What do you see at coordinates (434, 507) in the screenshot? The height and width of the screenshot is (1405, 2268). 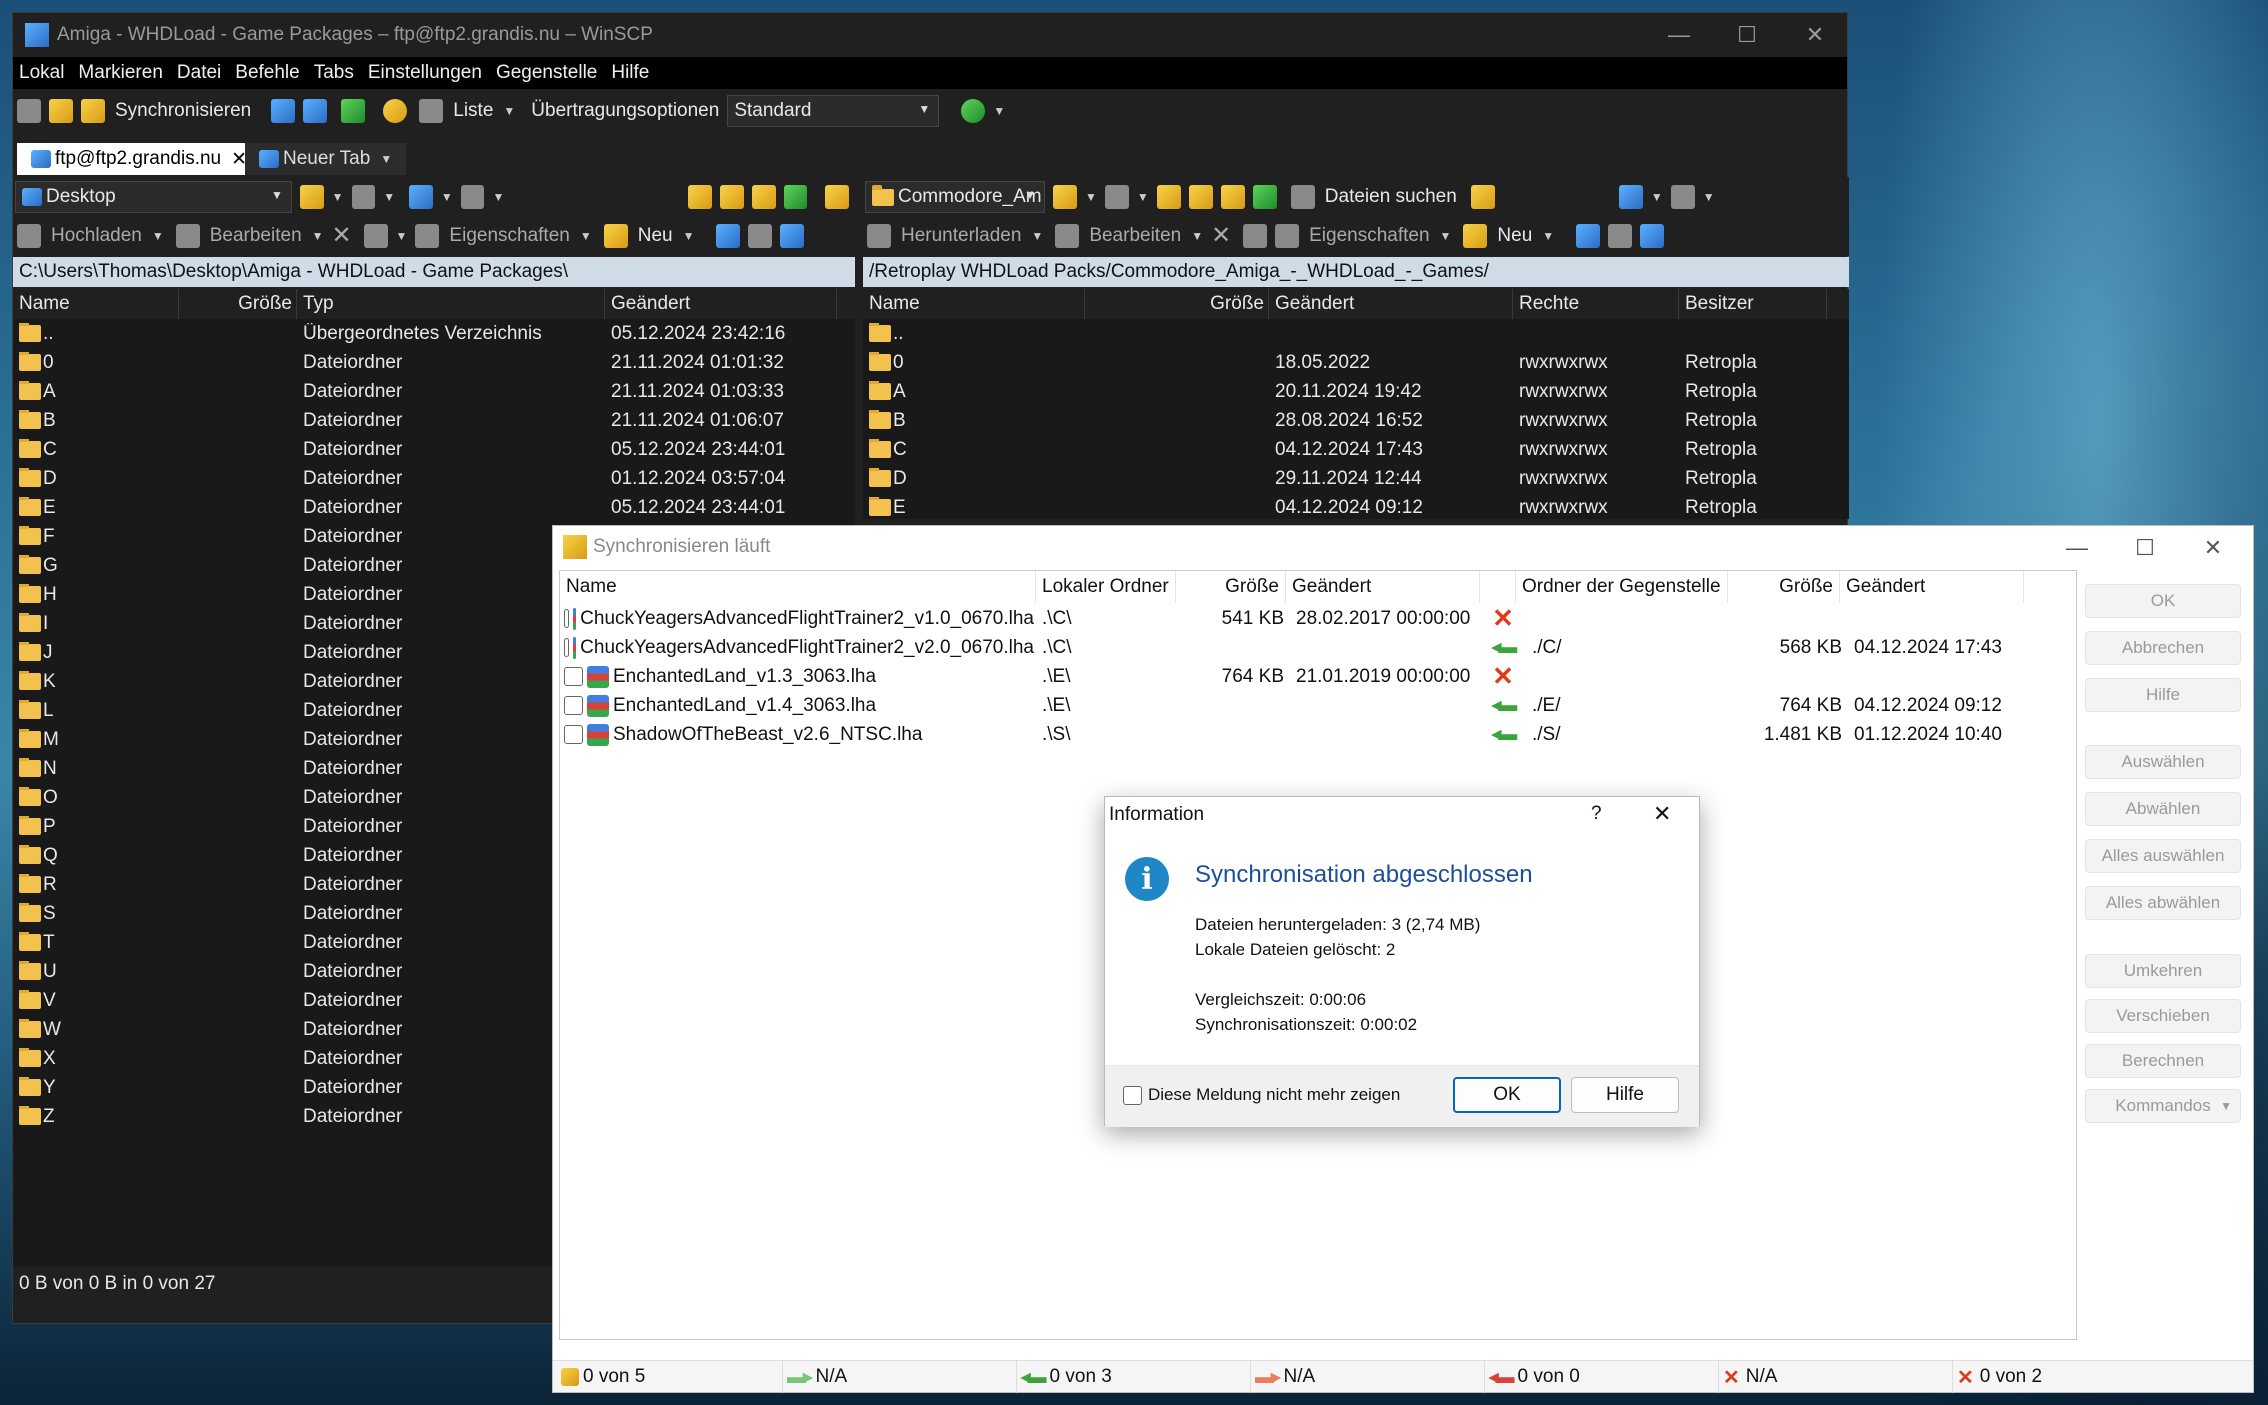 I see `file-row: E Dateiordner 05.12.2024 23:44:01` at bounding box center [434, 507].